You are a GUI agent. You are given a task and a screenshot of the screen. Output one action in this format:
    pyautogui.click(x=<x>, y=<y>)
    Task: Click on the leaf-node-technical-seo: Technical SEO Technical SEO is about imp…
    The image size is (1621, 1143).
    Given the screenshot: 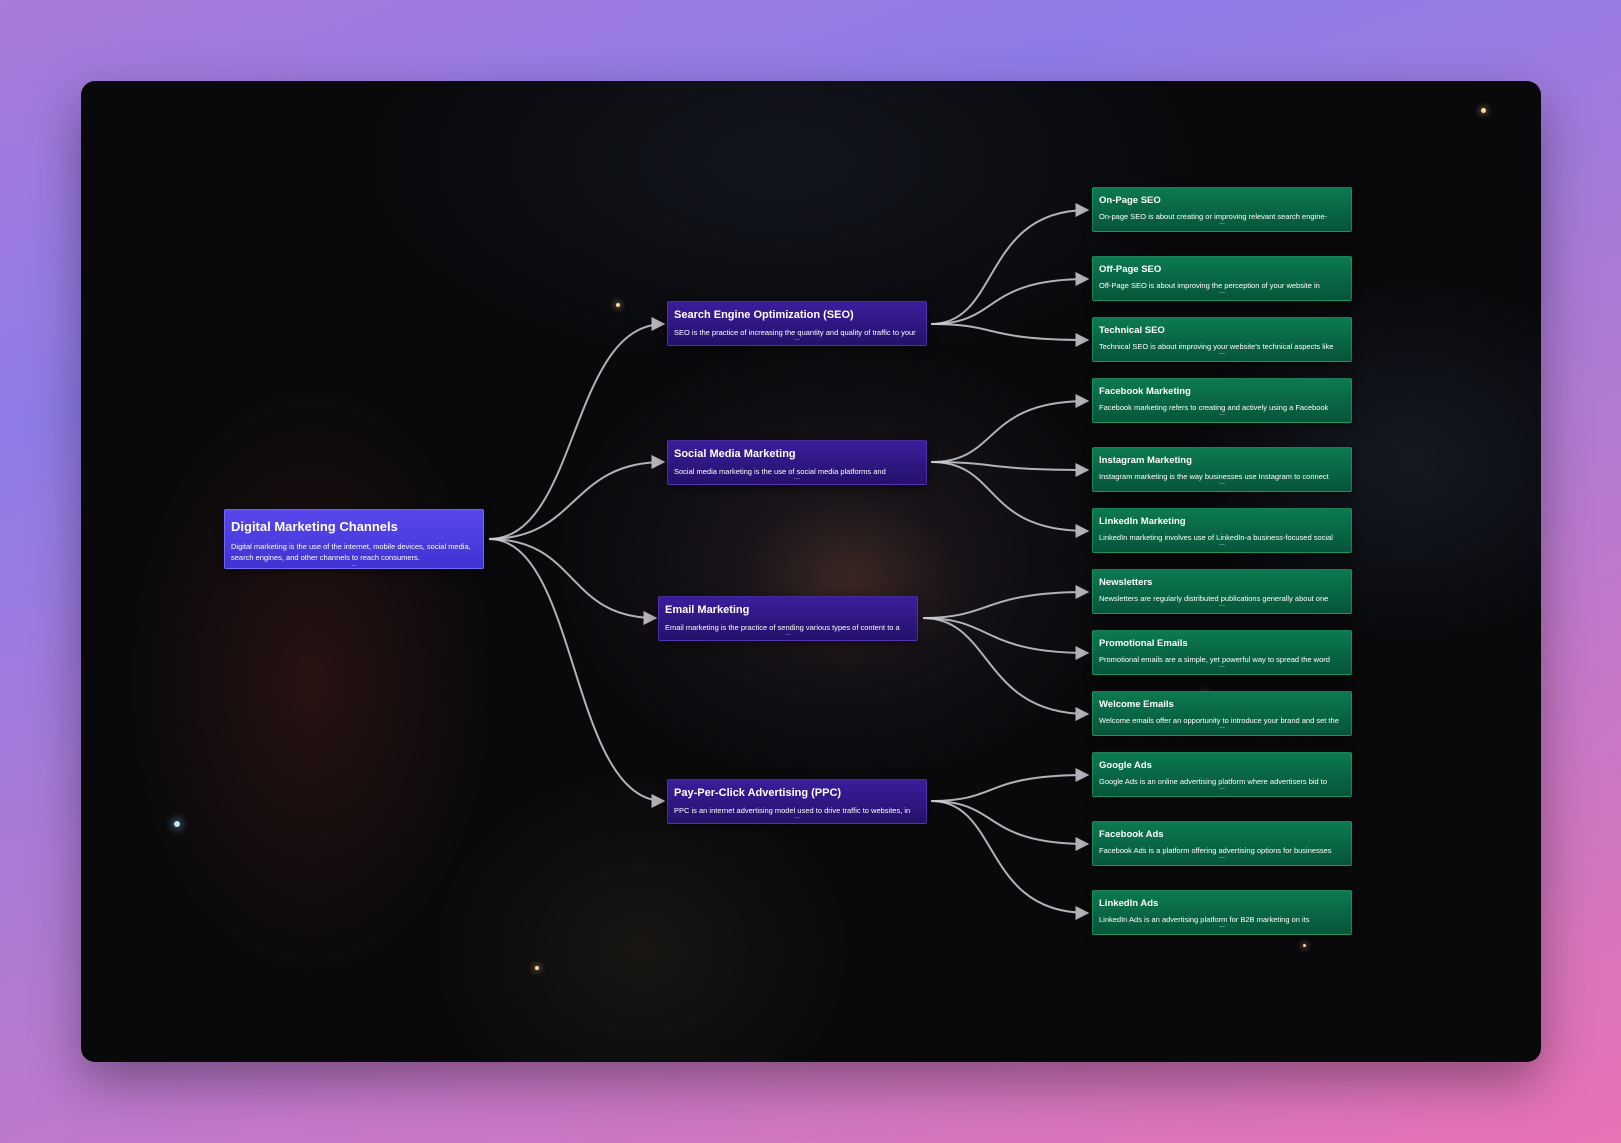 What is the action you would take?
    pyautogui.click(x=1222, y=339)
    